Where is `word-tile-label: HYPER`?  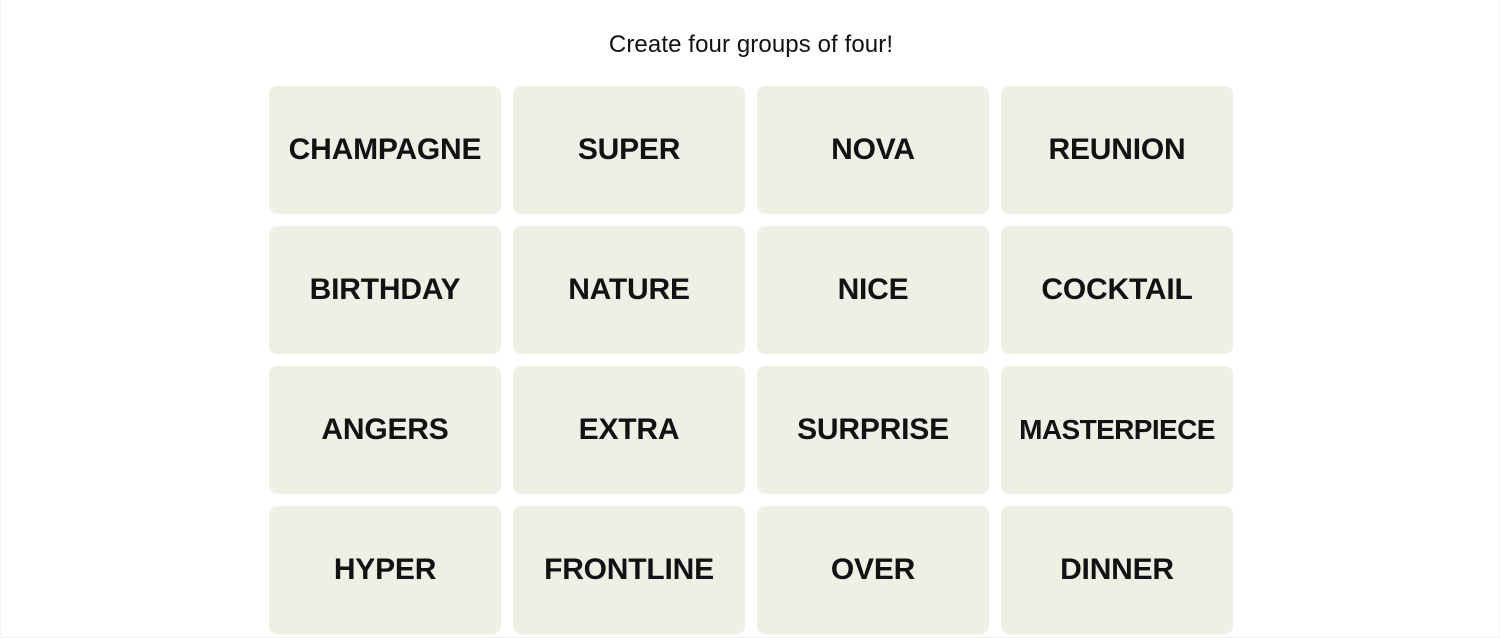 word-tile-label: HYPER is located at coordinates (385, 569).